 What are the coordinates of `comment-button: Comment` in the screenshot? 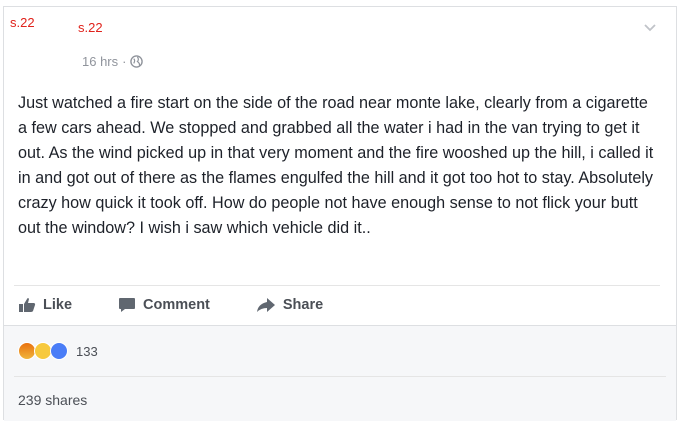 It's located at (164, 305).